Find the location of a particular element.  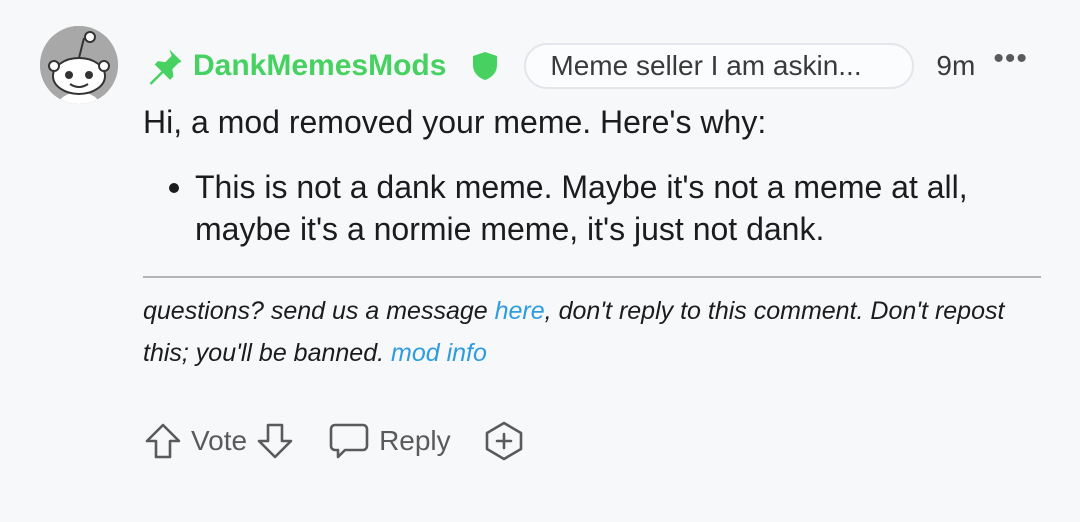

reply-label: Reply is located at coordinates (415, 440).